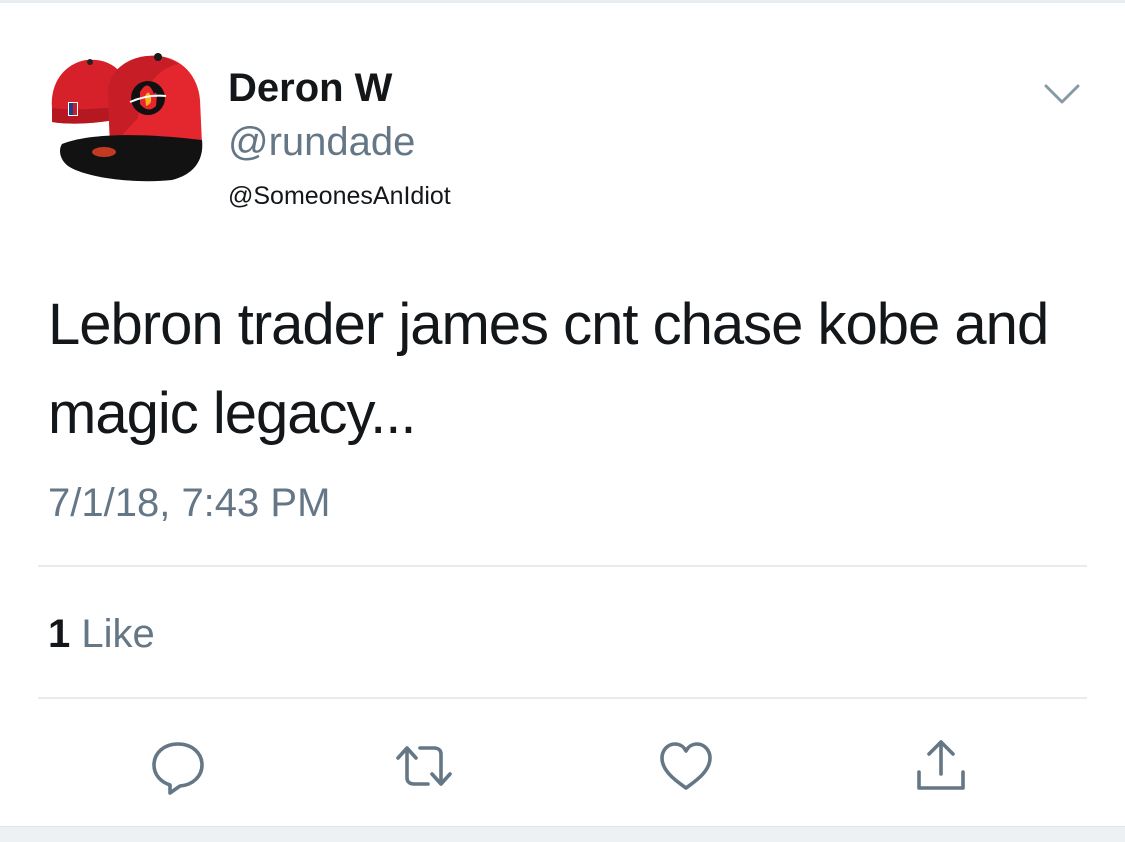  I want to click on tweet-options-caret, so click(1062, 95).